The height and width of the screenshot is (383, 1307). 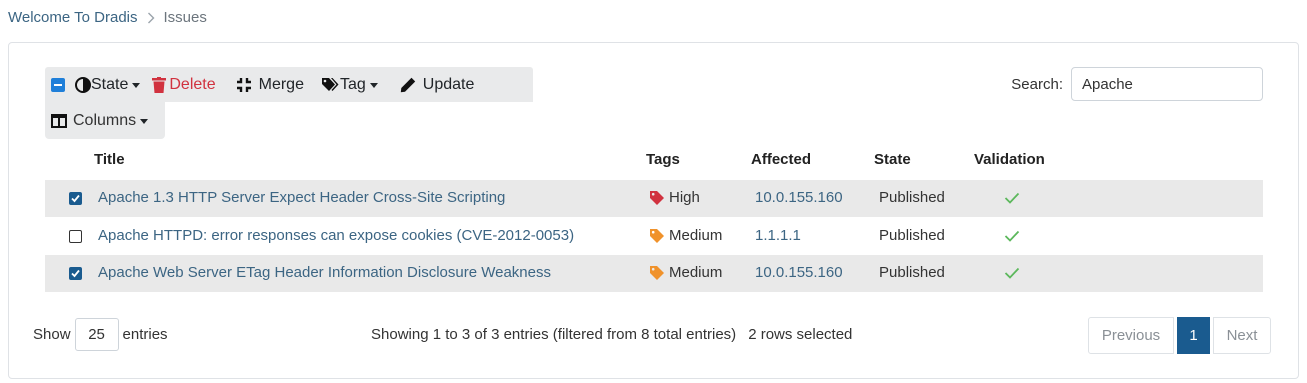 What do you see at coordinates (330, 84) in the screenshot?
I see `tags-icon` at bounding box center [330, 84].